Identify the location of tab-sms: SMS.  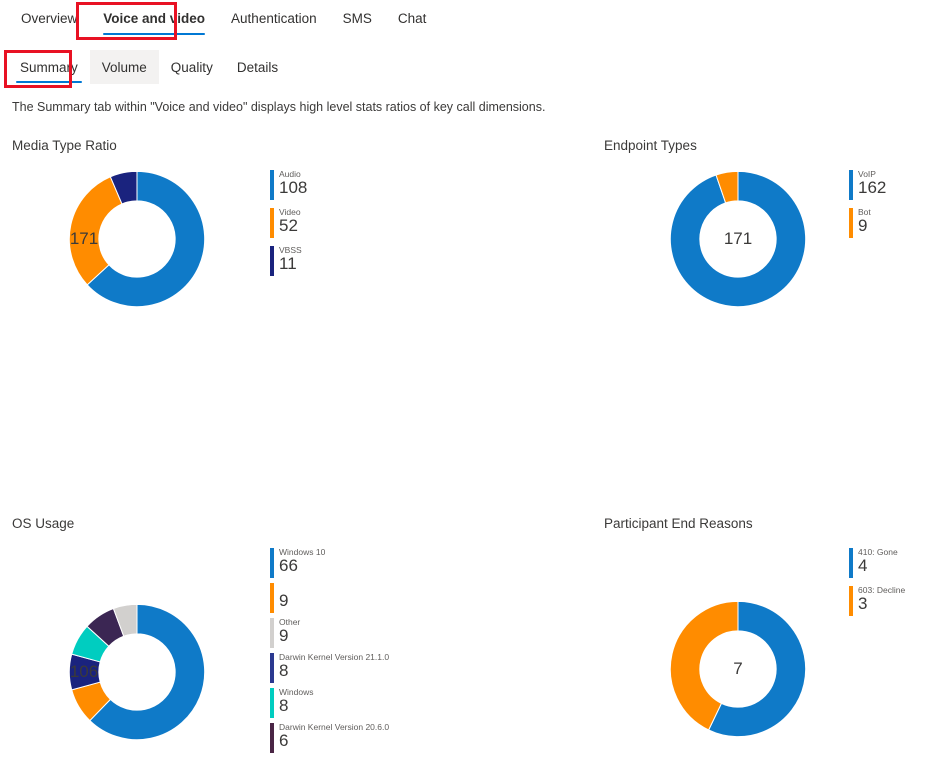
(357, 18).